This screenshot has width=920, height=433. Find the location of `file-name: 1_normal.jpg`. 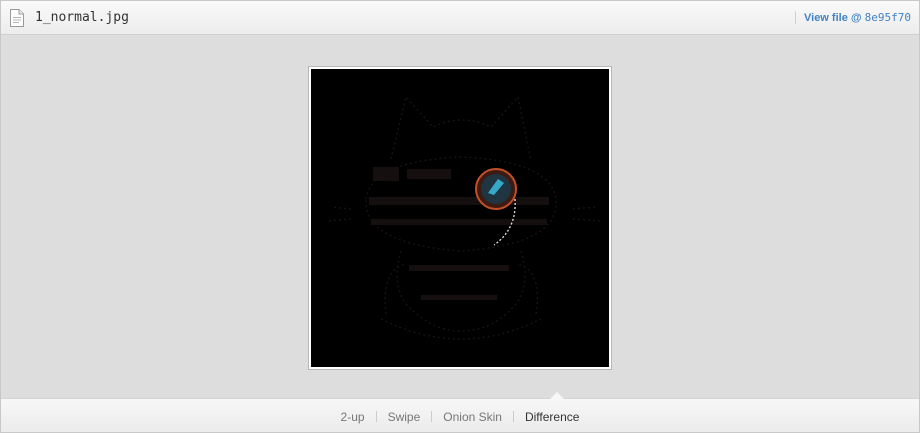

file-name: 1_normal.jpg is located at coordinates (82, 17).